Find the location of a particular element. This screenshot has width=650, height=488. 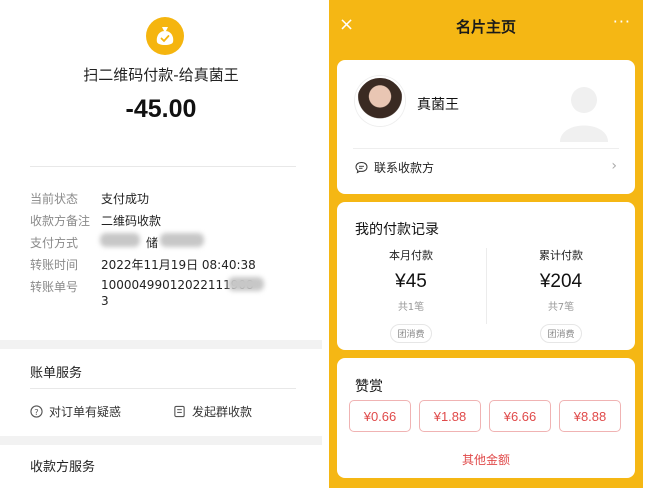

total-category-chip: 团消费 is located at coordinates (561, 333).